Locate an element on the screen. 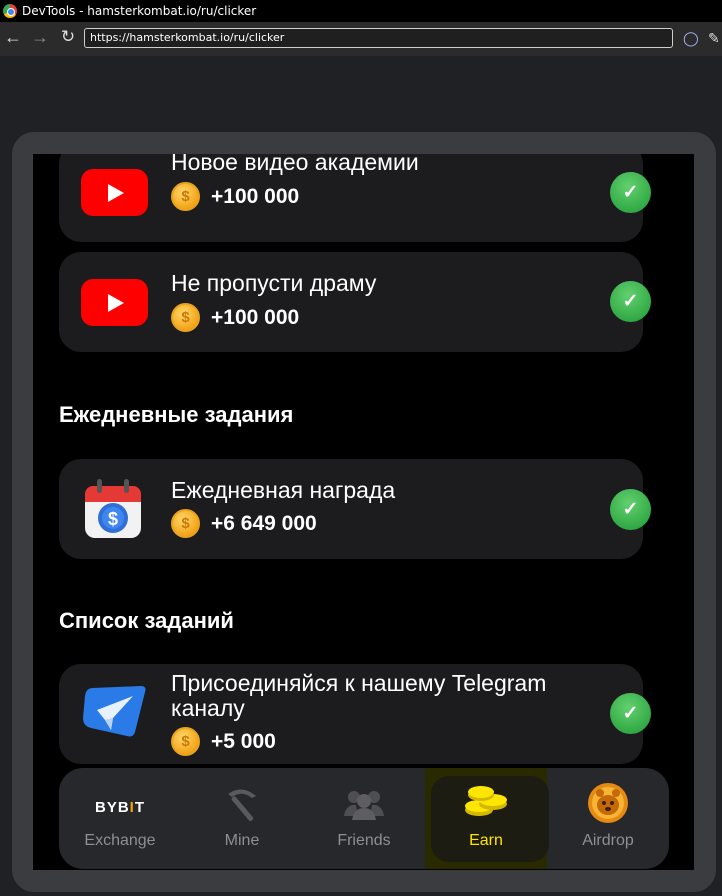 Image resolution: width=722 pixels, height=896 pixels. reward-value: +5 000 is located at coordinates (243, 741).